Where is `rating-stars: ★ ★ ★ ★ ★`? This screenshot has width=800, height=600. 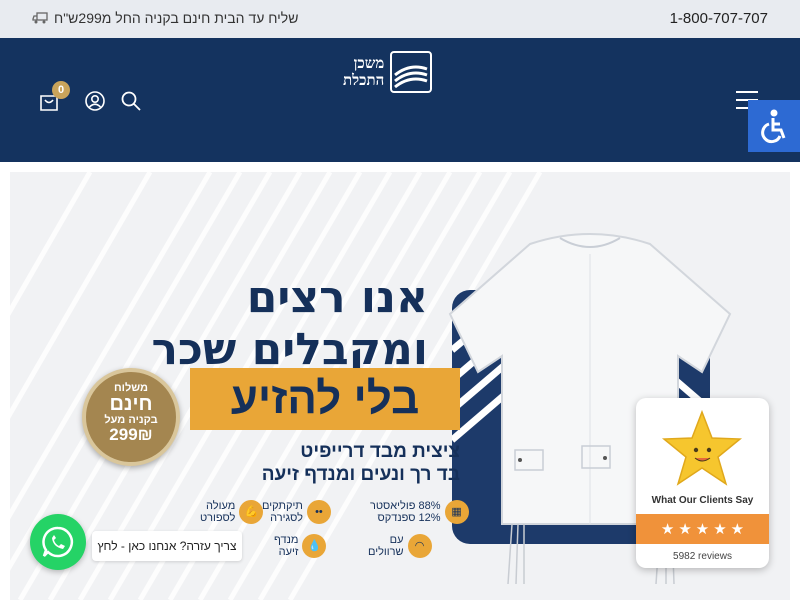 rating-stars: ★ ★ ★ ★ ★ is located at coordinates (702, 529).